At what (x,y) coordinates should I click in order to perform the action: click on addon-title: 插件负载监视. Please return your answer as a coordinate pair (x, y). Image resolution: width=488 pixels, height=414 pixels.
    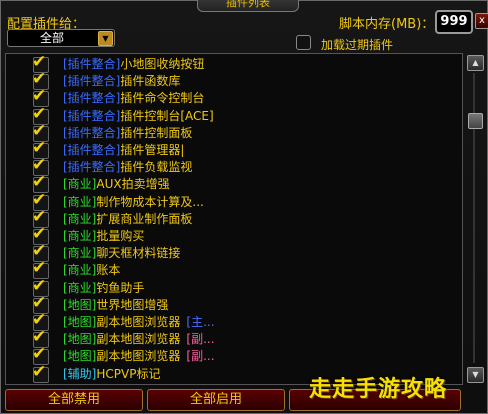
    Looking at the image, I should click on (156, 167).